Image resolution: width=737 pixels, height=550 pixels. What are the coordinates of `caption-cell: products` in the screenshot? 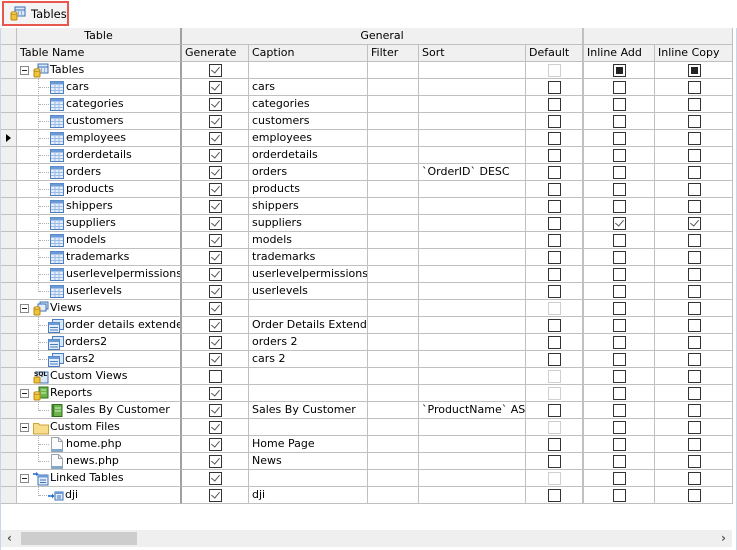 It's located at (308, 189).